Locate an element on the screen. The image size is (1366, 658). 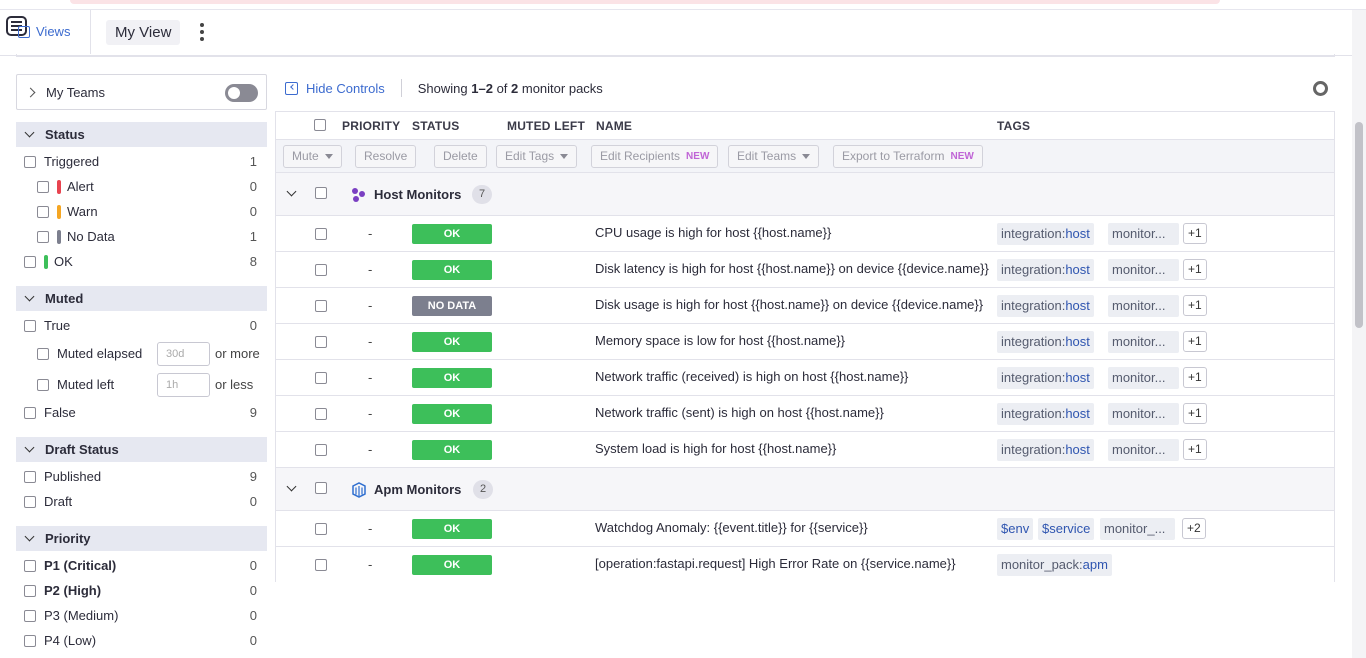
facet-muted-elapsed: Muted elapsed 30d or more is located at coordinates (141, 353).